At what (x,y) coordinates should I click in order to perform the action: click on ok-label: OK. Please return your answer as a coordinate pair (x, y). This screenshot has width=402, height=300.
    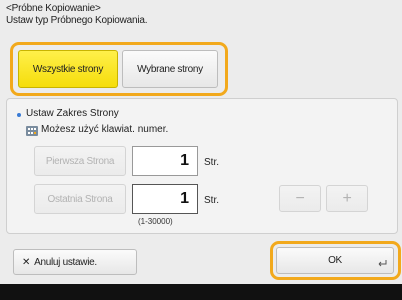
    Looking at the image, I should click on (335, 260).